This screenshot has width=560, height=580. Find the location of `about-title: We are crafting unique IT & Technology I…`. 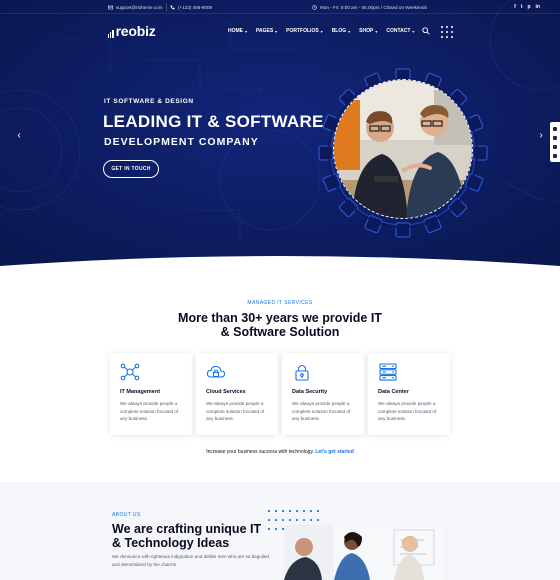

about-title: We are crafting unique IT & Technology I… is located at coordinates (197, 536).